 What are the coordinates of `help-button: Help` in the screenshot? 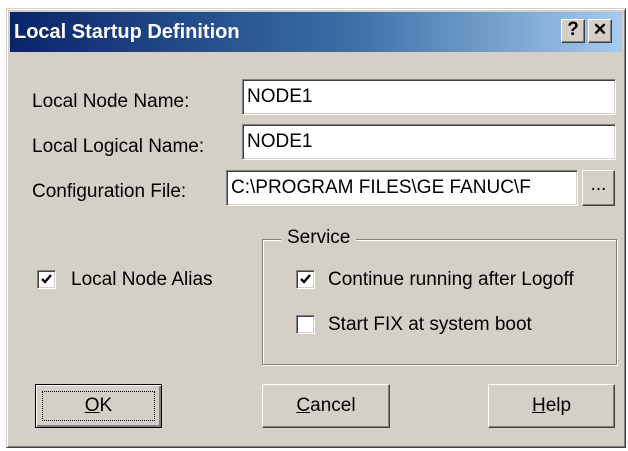 It's located at (551, 406).